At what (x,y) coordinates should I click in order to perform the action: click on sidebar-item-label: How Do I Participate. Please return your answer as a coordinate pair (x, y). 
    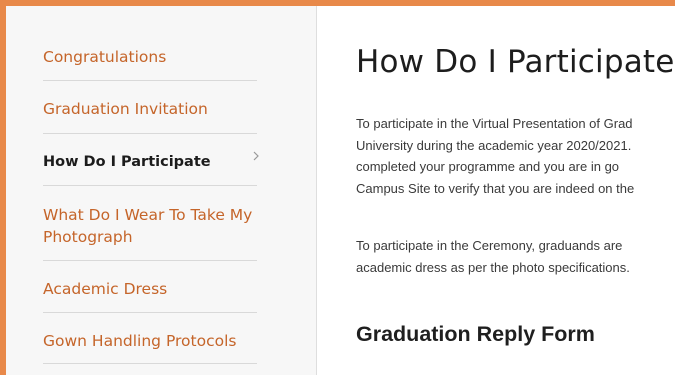
    Looking at the image, I should click on (127, 162).